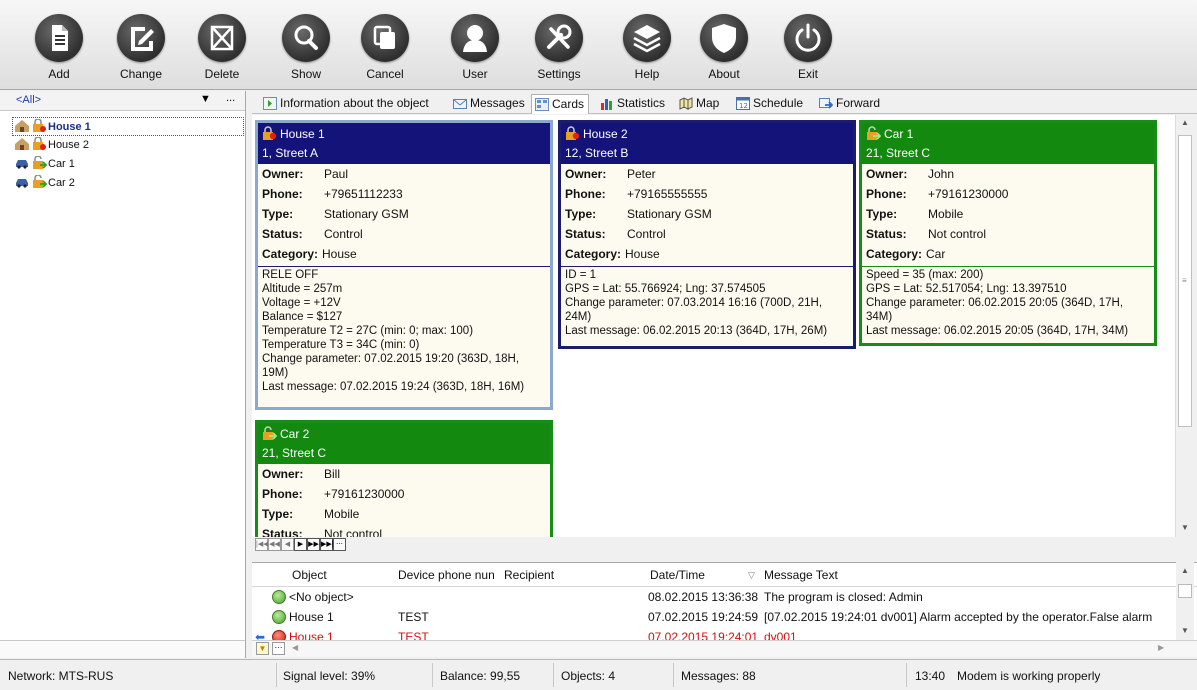 This screenshot has height=690, width=1197. Describe the element at coordinates (450, 575) in the screenshot. I see `column-header-device-phone: Device phone nun` at that location.